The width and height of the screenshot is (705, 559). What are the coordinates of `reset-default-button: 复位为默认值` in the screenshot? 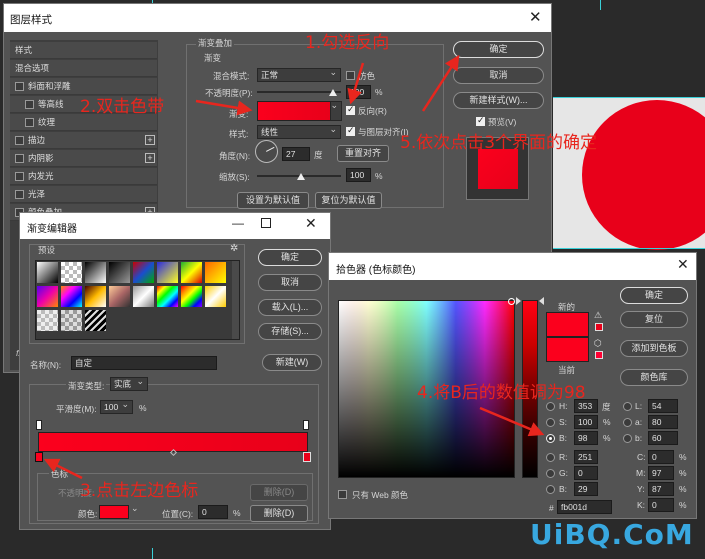 It's located at (348, 200).